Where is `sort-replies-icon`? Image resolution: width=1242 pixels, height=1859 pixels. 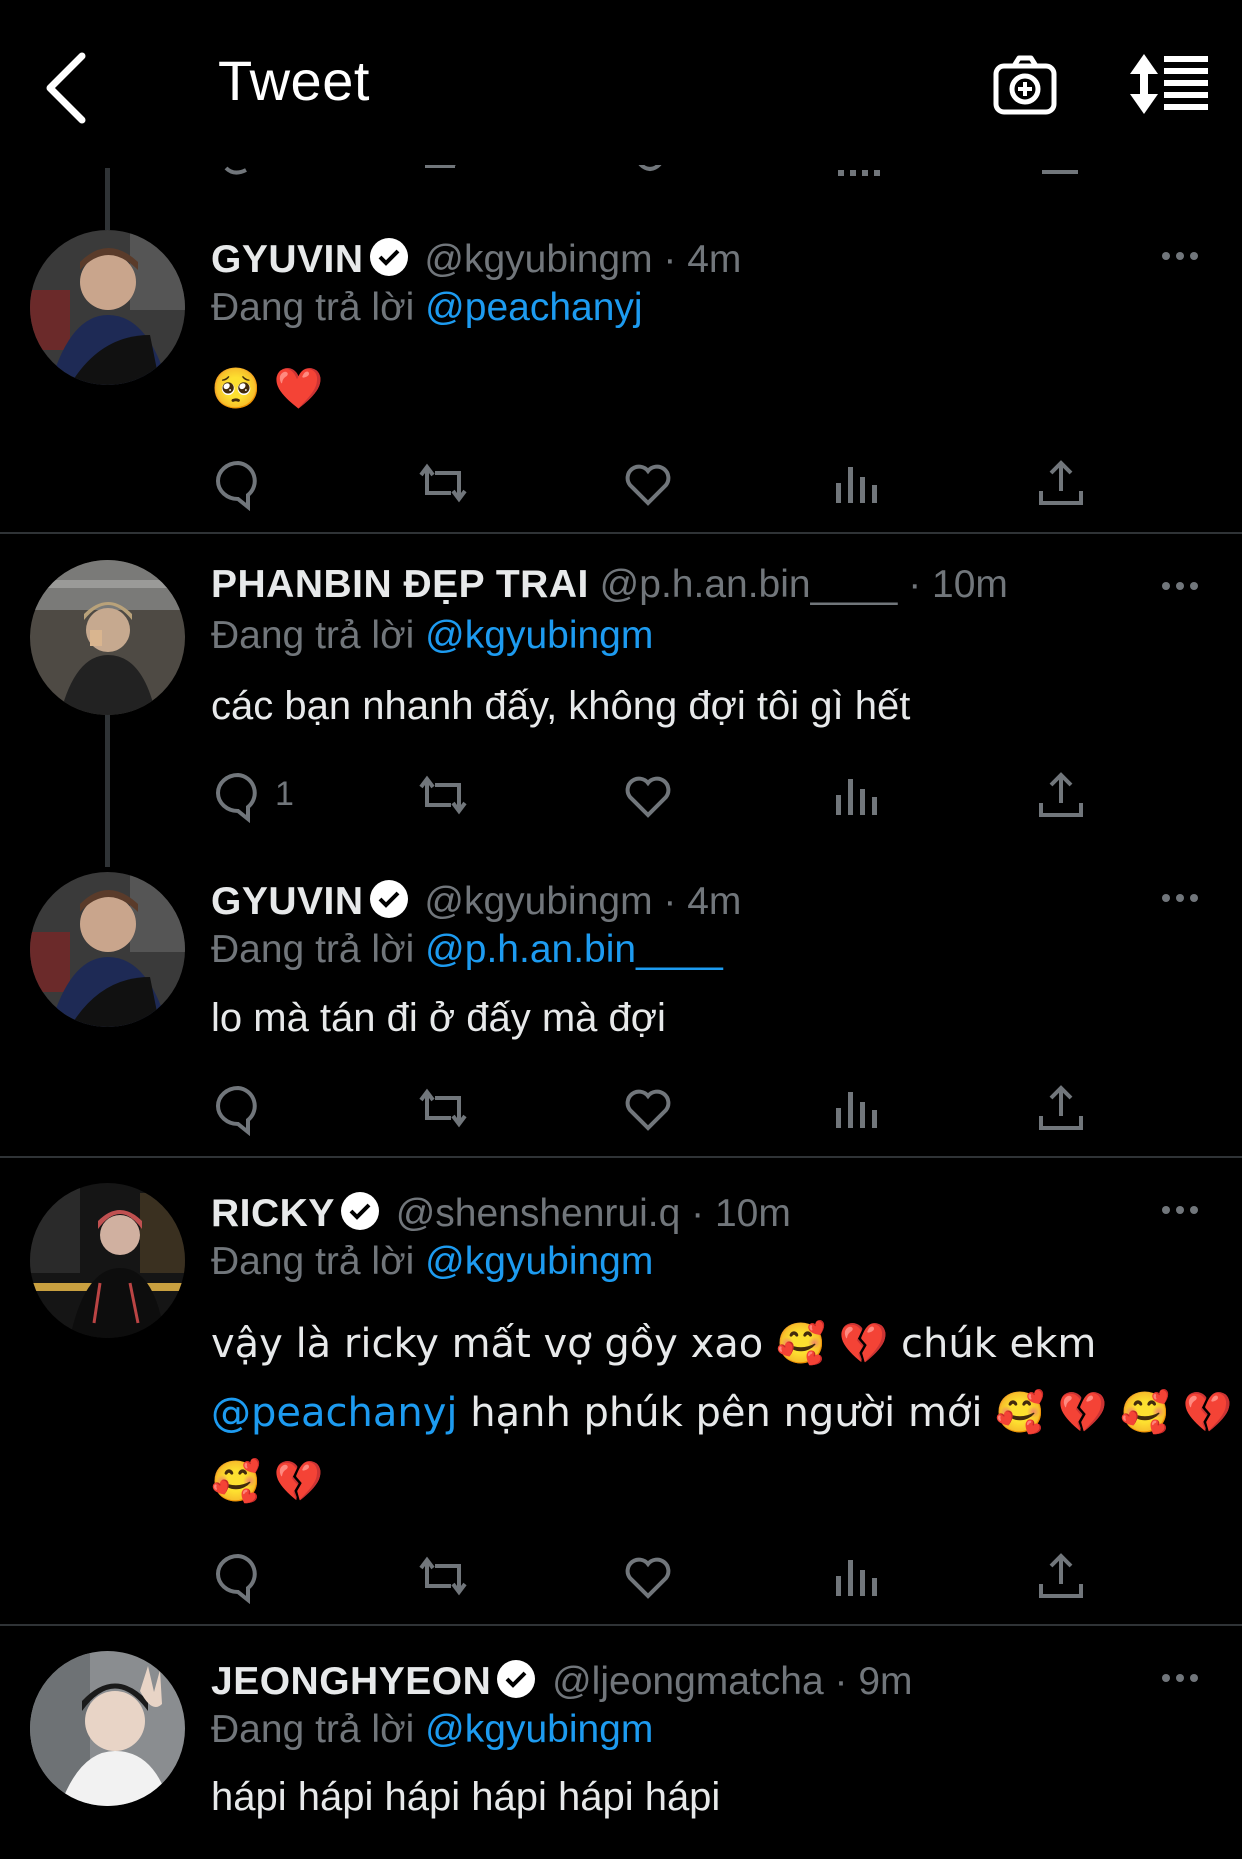 sort-replies-icon is located at coordinates (1170, 84).